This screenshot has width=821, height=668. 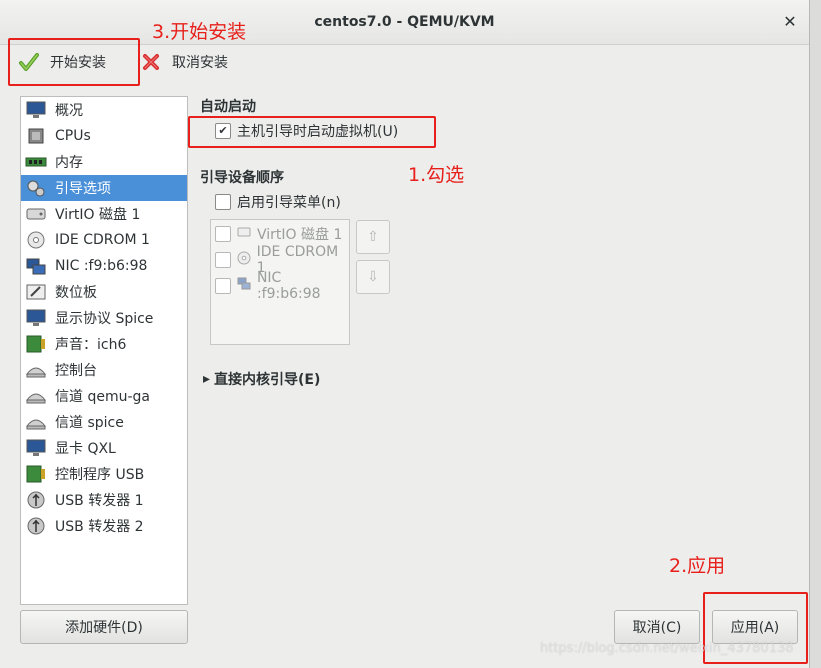 I want to click on direct-kernel-boot-expander: ▸ 直接内核引导(E), so click(x=261, y=379).